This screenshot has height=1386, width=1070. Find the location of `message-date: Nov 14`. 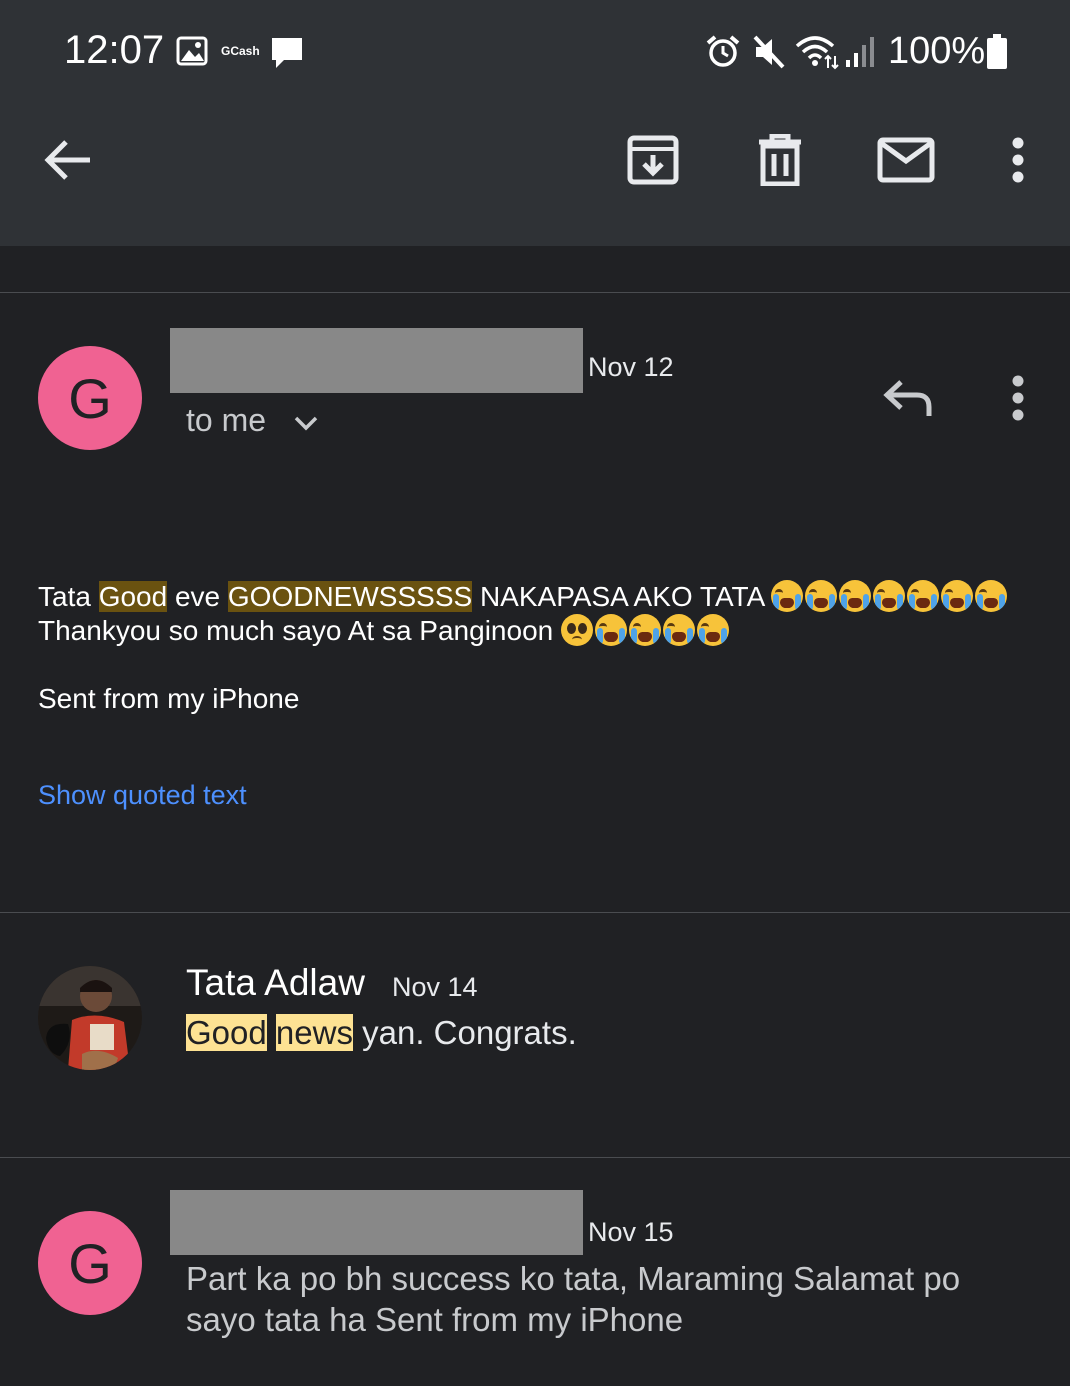

message-date: Nov 14 is located at coordinates (435, 987).